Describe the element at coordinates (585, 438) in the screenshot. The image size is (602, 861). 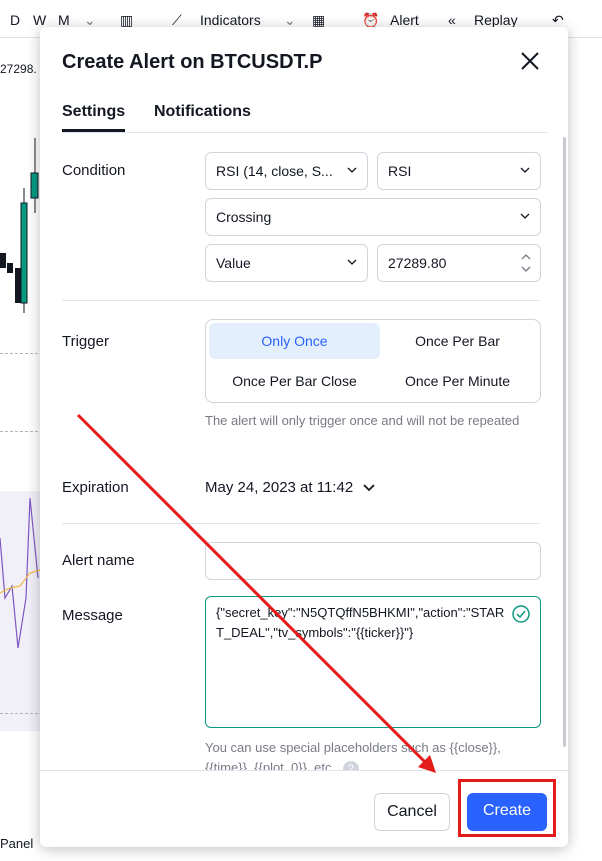
I see `price-scale` at that location.